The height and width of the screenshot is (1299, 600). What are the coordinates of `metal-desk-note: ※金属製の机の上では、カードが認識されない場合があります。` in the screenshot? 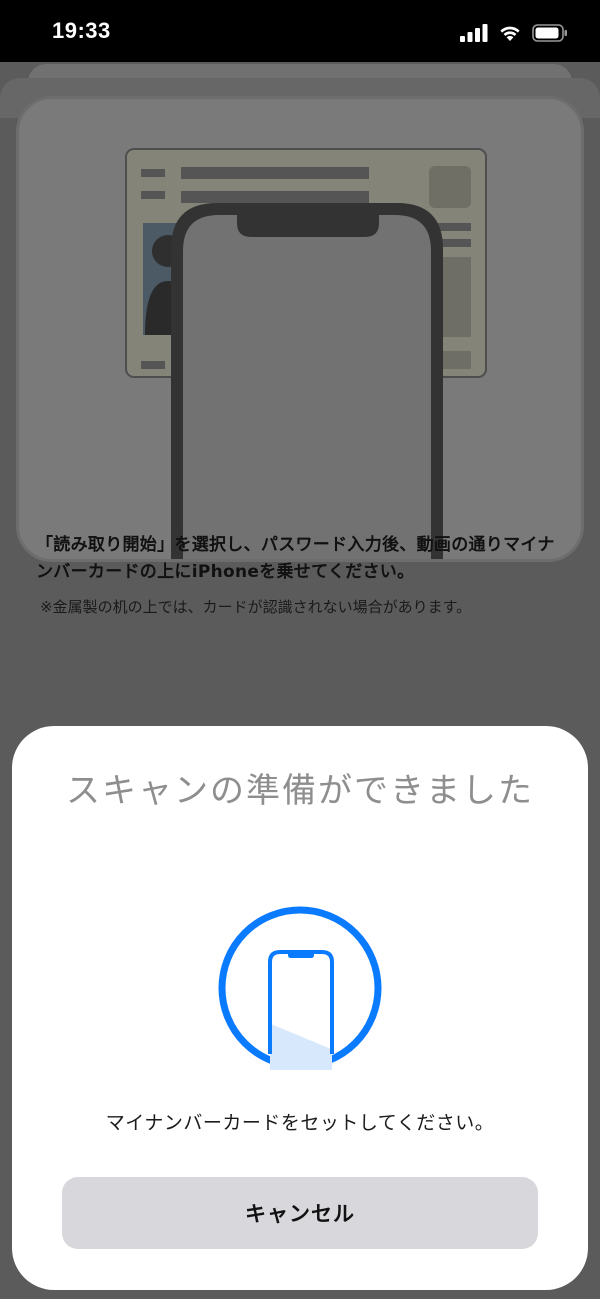 It's located at (256, 607).